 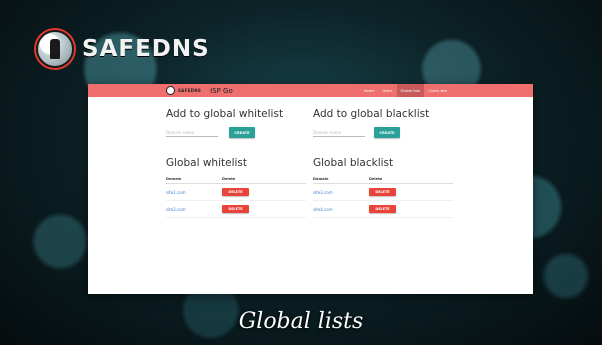 I want to click on nav-link-global-lists: Global lists, so click(x=410, y=90).